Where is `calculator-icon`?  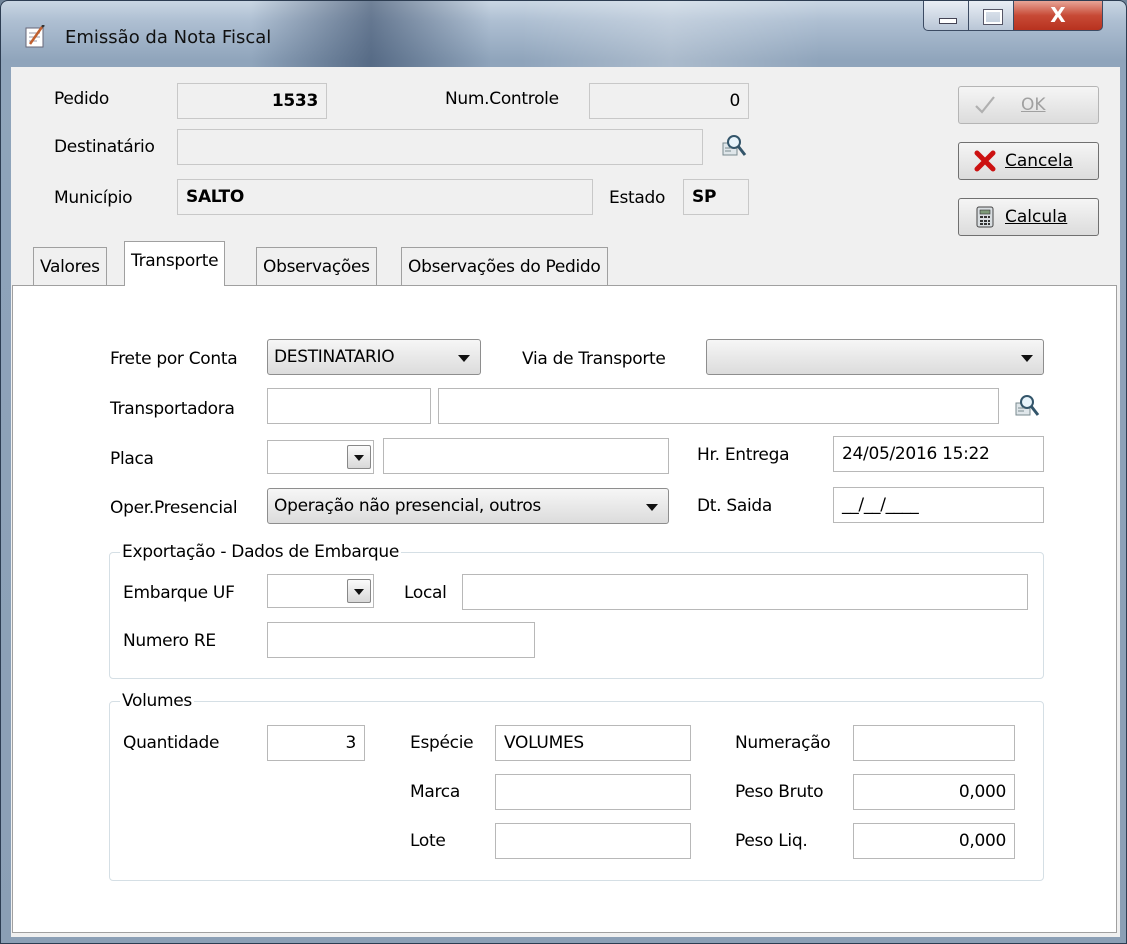
calculator-icon is located at coordinates (985, 217).